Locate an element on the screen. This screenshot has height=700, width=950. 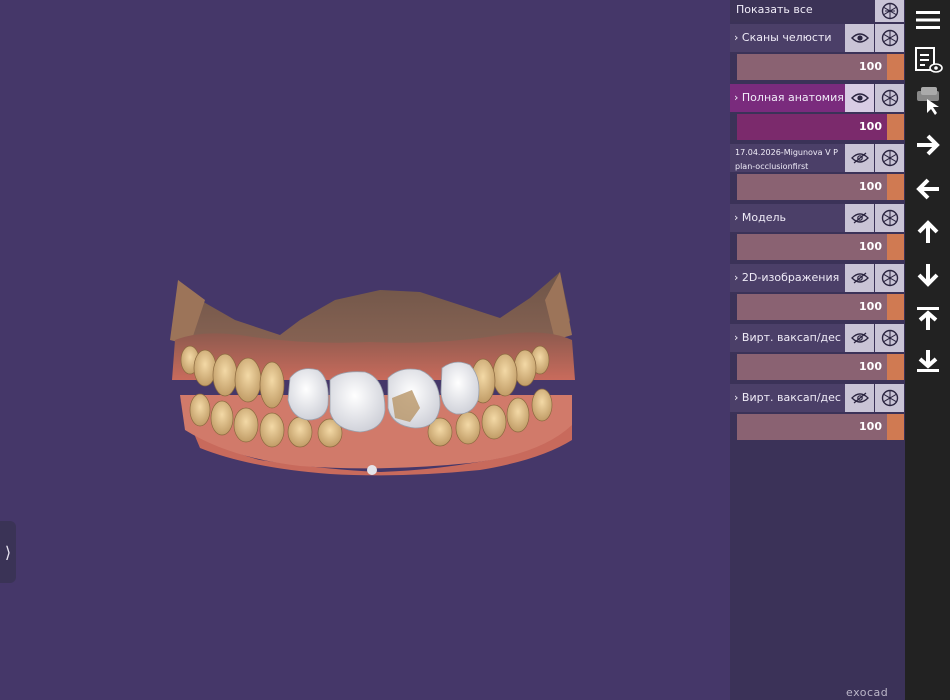
arrow-left-icon is located at coordinates (927, 189).